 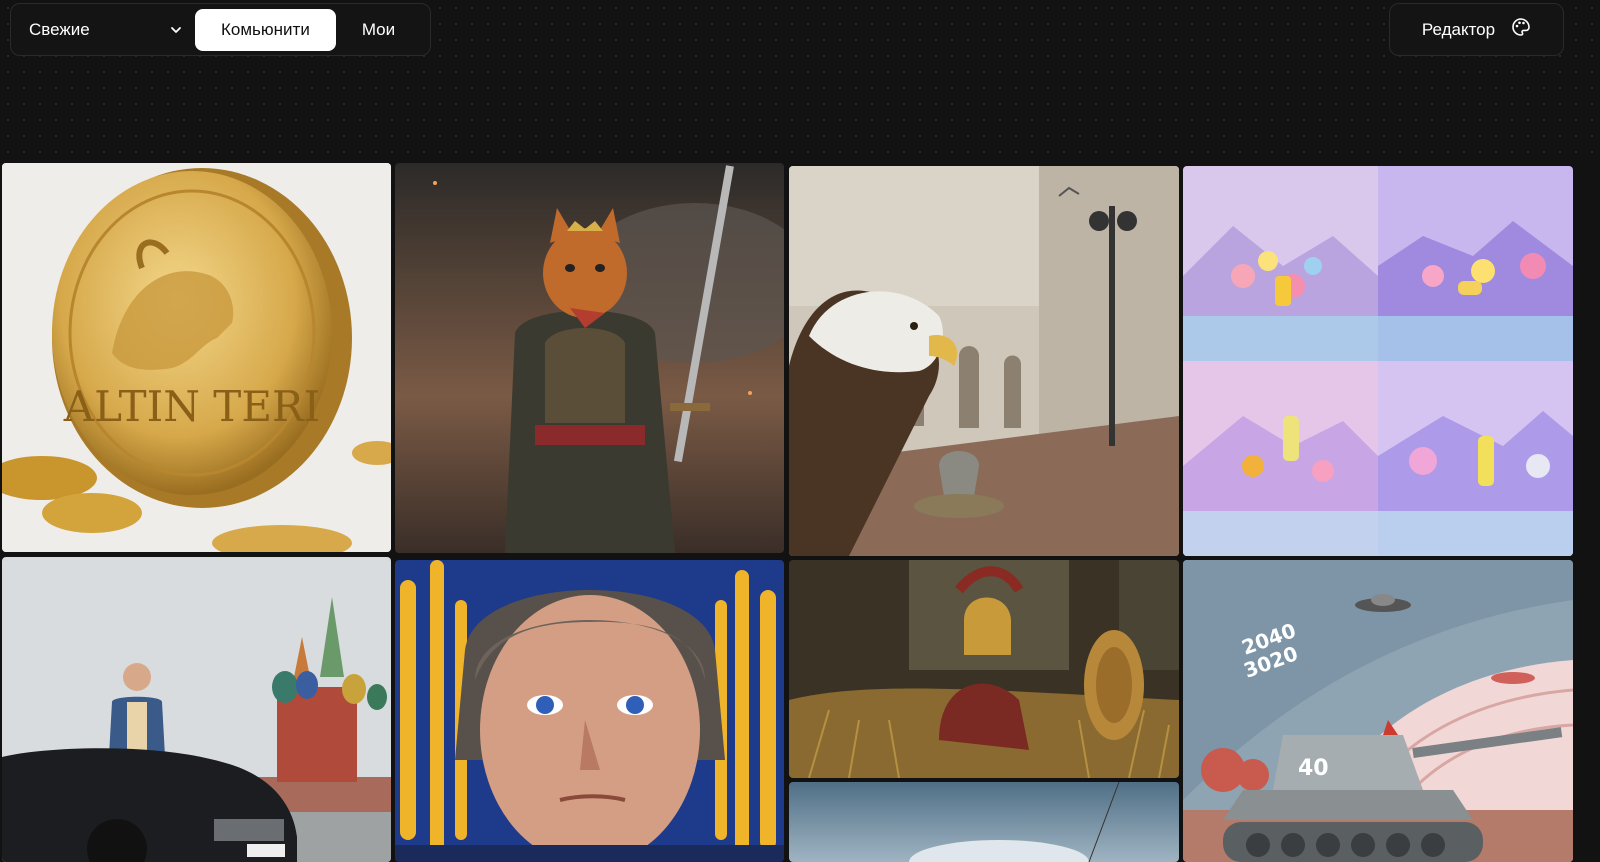 What do you see at coordinates (984, 669) in the screenshot?
I see `gallery-image-spartan-warrior` at bounding box center [984, 669].